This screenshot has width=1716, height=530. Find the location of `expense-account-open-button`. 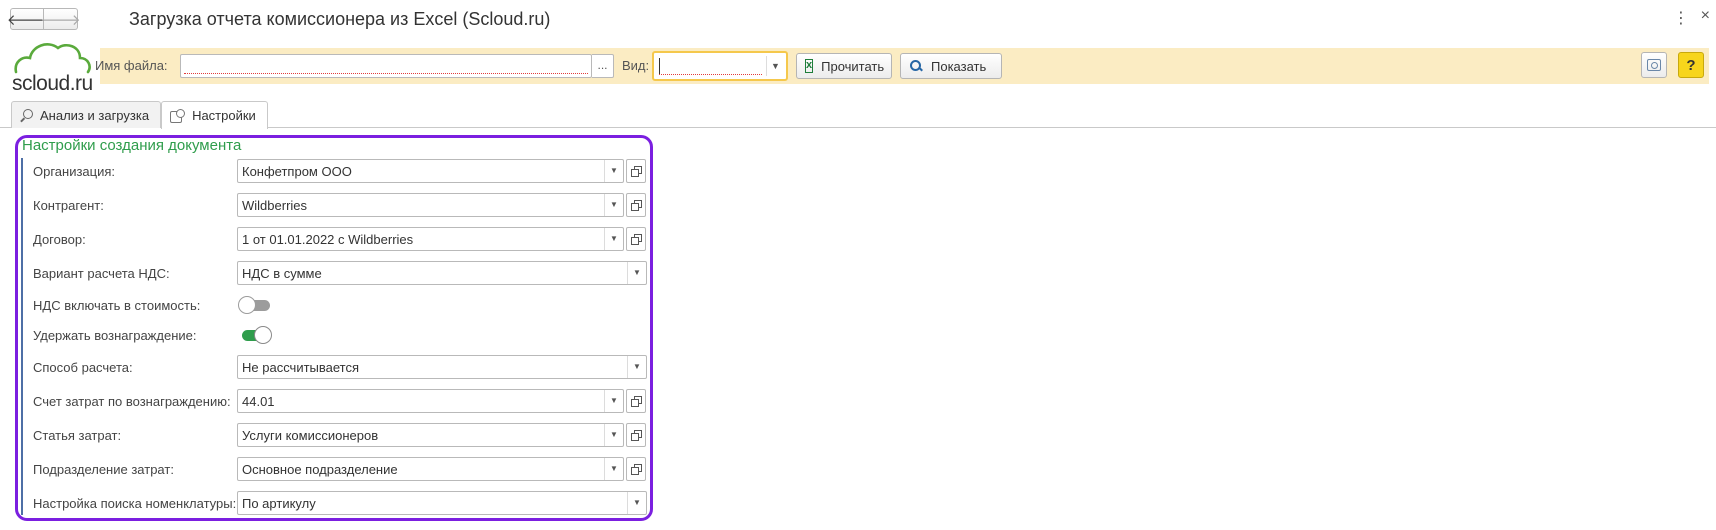

expense-account-open-button is located at coordinates (636, 401).